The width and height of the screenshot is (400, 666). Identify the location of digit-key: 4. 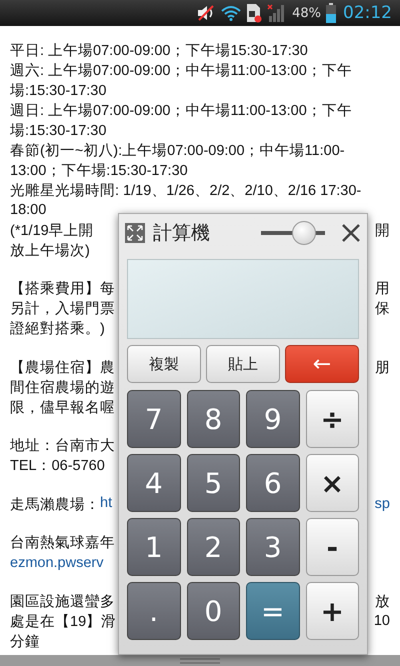
(153, 483).